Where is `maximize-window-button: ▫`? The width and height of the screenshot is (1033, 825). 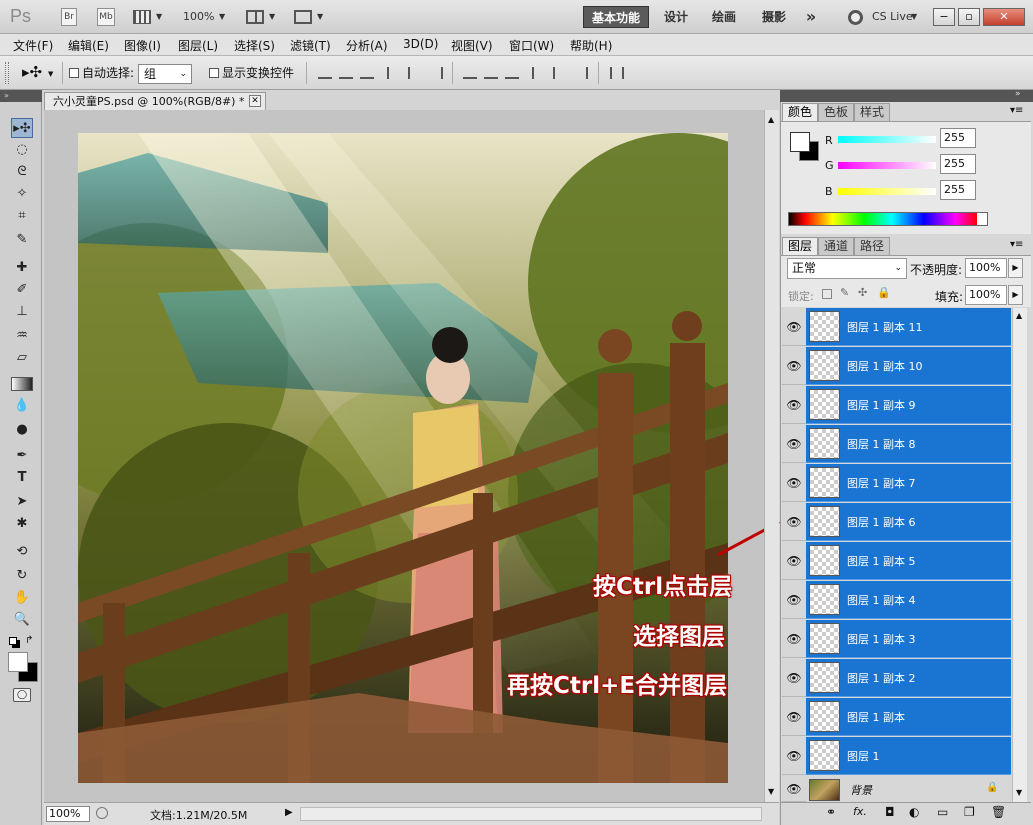 maximize-window-button: ▫ is located at coordinates (969, 17).